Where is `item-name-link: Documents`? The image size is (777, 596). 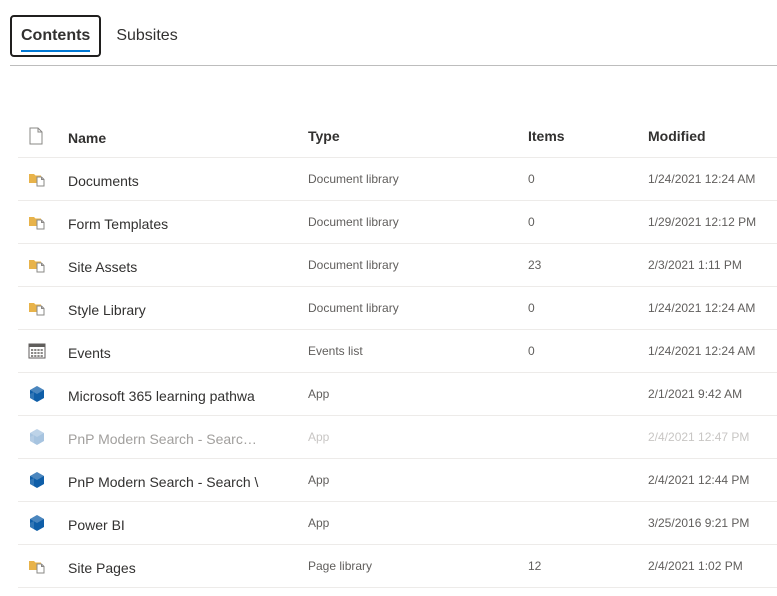 item-name-link: Documents is located at coordinates (188, 179).